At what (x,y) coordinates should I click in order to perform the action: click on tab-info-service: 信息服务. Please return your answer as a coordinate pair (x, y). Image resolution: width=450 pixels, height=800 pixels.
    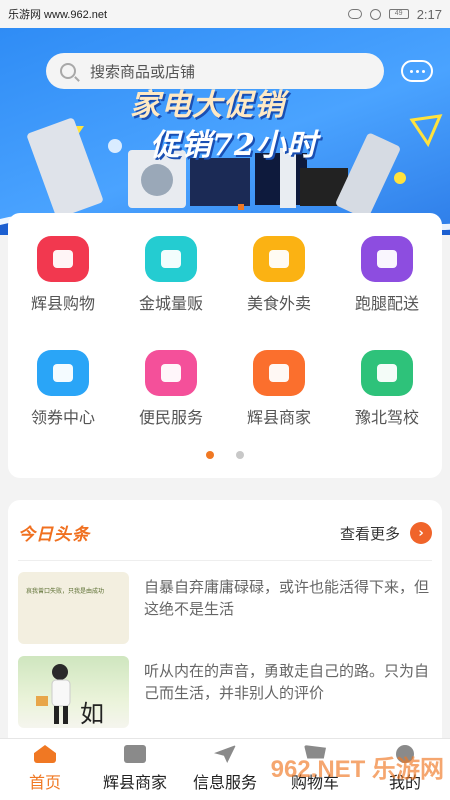
    Looking at the image, I should click on (225, 769).